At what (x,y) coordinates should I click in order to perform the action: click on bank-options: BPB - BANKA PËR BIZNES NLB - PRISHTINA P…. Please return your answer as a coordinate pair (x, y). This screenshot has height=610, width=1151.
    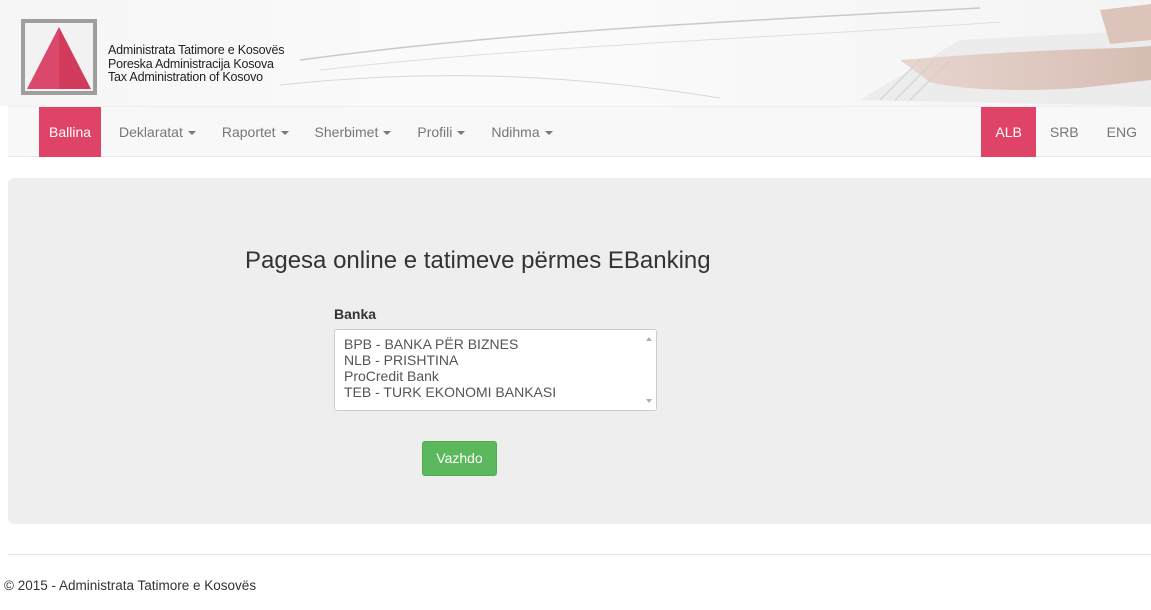
    Looking at the image, I should click on (487, 368).